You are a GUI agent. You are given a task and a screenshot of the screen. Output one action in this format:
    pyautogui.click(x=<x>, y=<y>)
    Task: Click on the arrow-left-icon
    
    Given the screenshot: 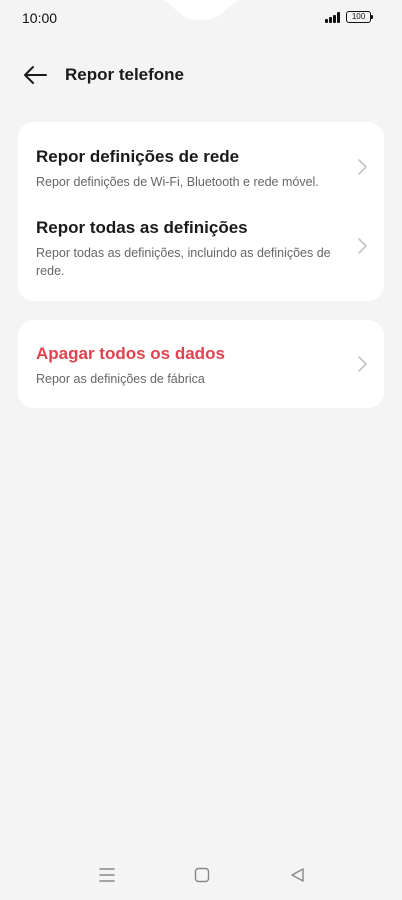 What is the action you would take?
    pyautogui.click(x=35, y=75)
    